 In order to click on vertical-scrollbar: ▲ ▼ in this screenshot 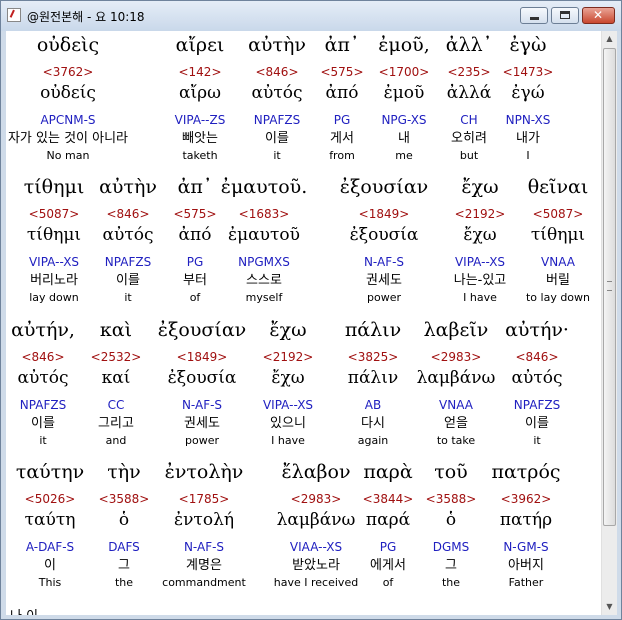, I will do `click(609, 323)`.